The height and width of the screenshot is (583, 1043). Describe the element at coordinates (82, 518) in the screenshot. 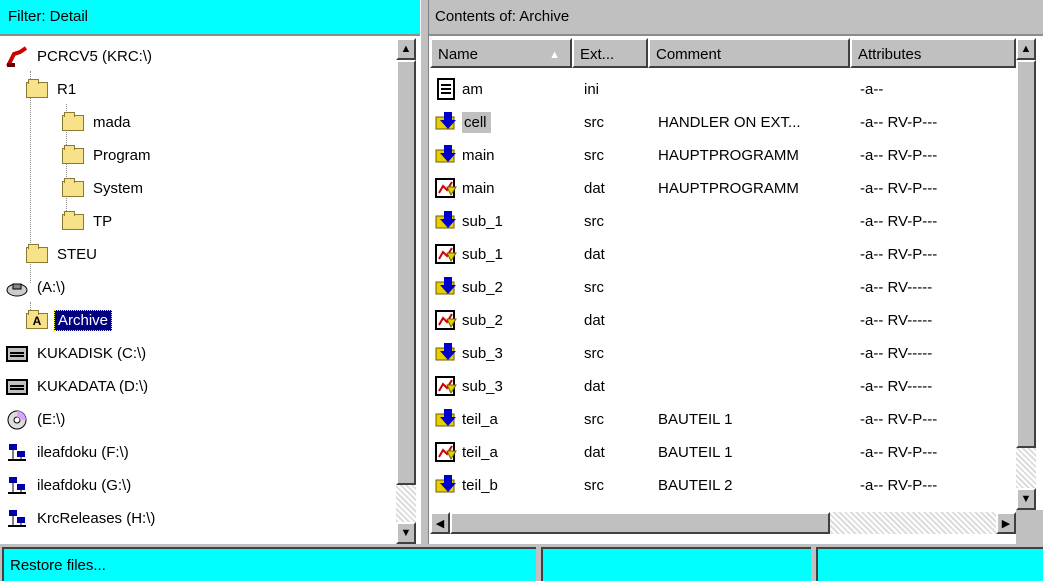

I see `tree-item: KrcReleases (H:\)` at that location.